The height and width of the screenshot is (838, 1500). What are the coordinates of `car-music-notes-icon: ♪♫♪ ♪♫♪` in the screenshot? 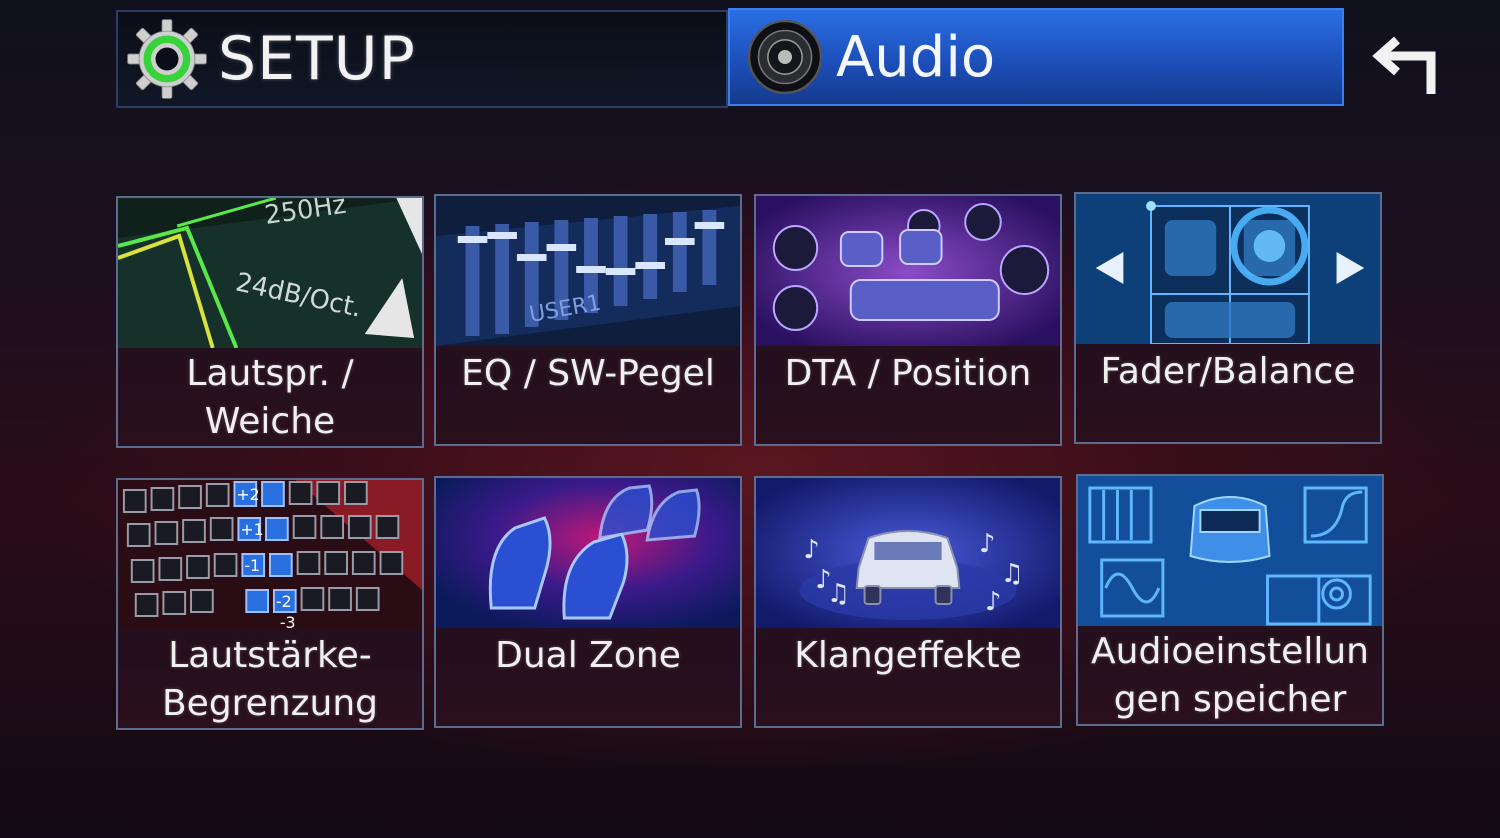 It's located at (908, 553).